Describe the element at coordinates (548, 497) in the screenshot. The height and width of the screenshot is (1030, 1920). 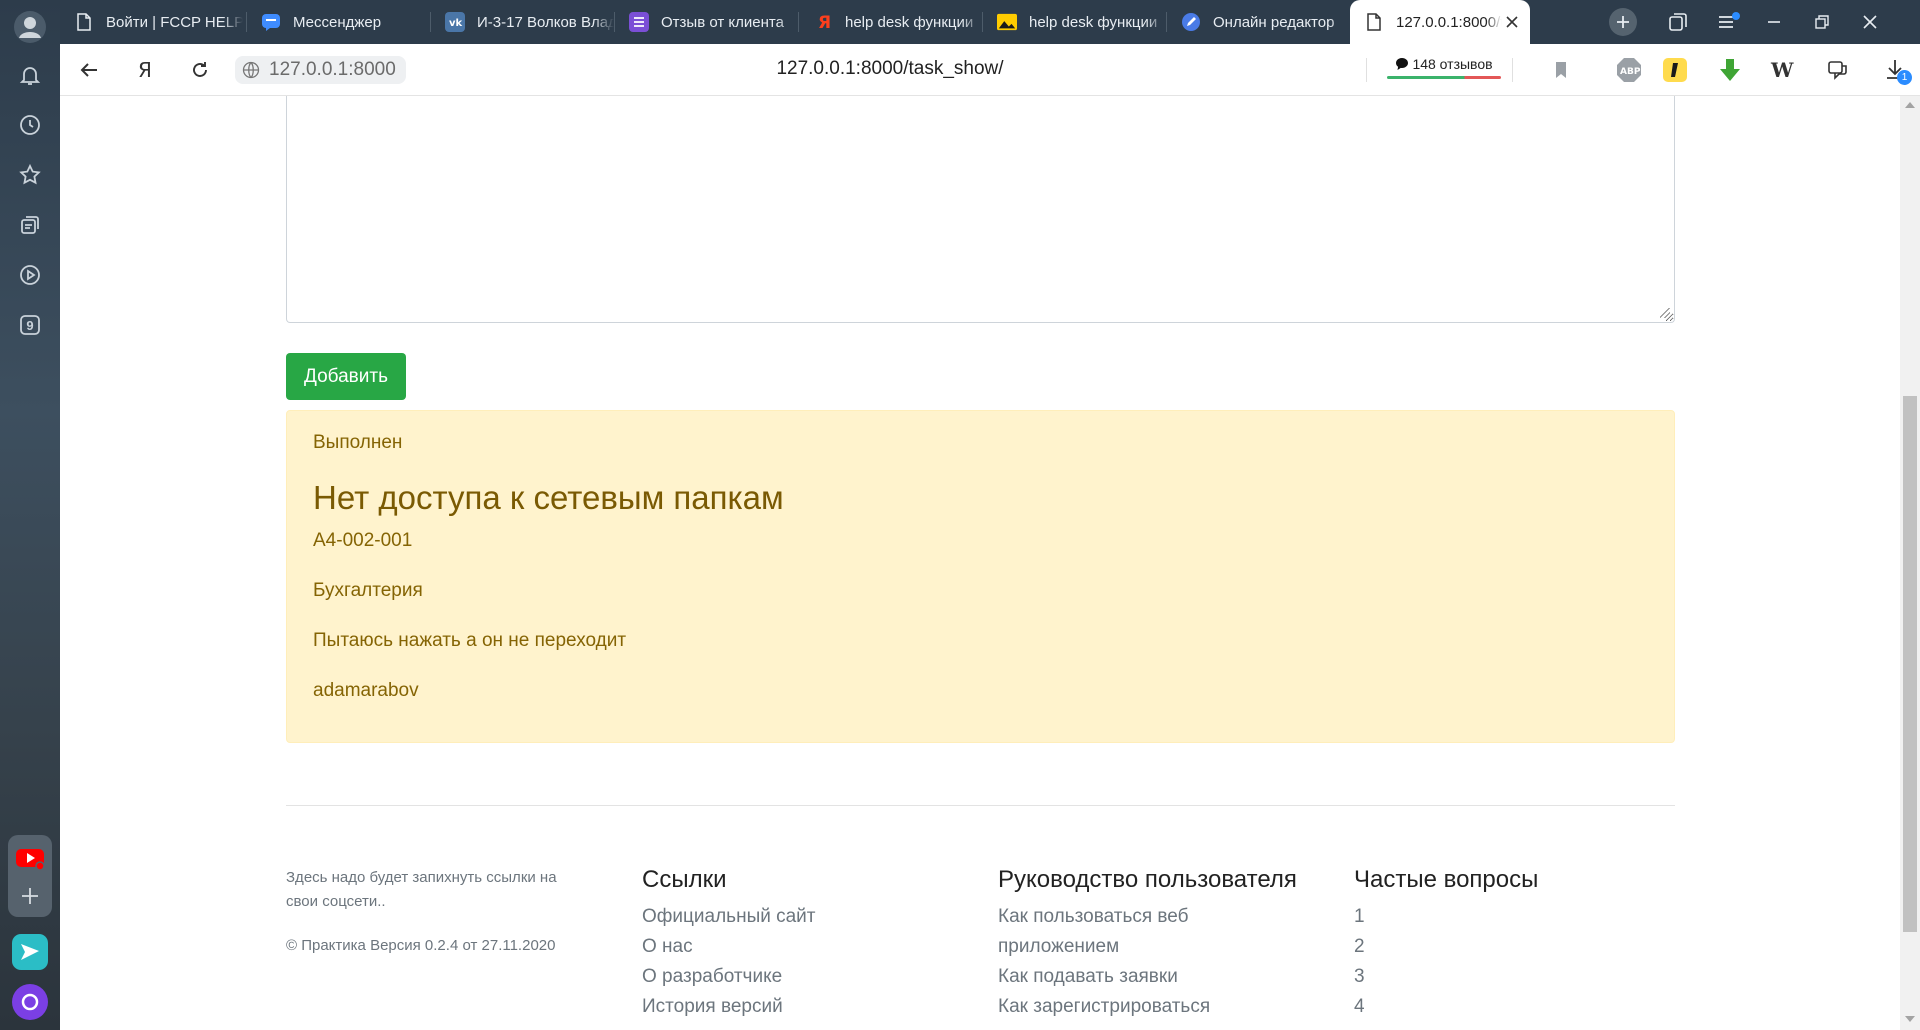
I see `task-title: Нет доступа к сетевым папкам` at that location.